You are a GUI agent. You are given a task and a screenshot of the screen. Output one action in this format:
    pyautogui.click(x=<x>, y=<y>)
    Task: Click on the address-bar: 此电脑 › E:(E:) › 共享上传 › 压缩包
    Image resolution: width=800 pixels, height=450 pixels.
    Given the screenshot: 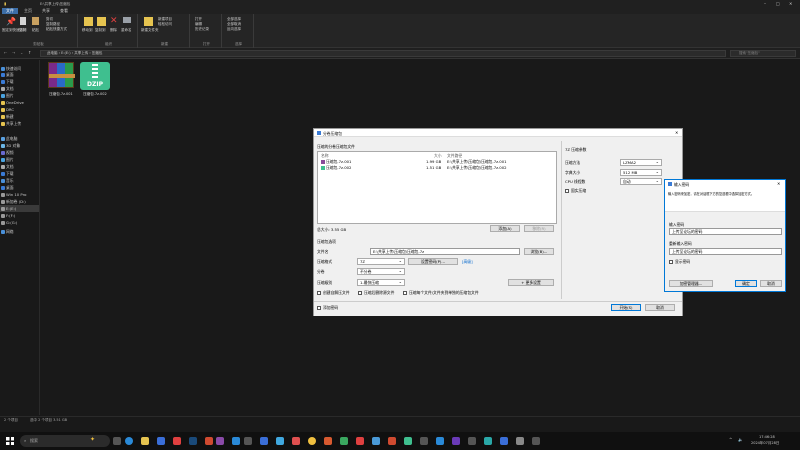 What is the action you would take?
    pyautogui.click(x=383, y=53)
    